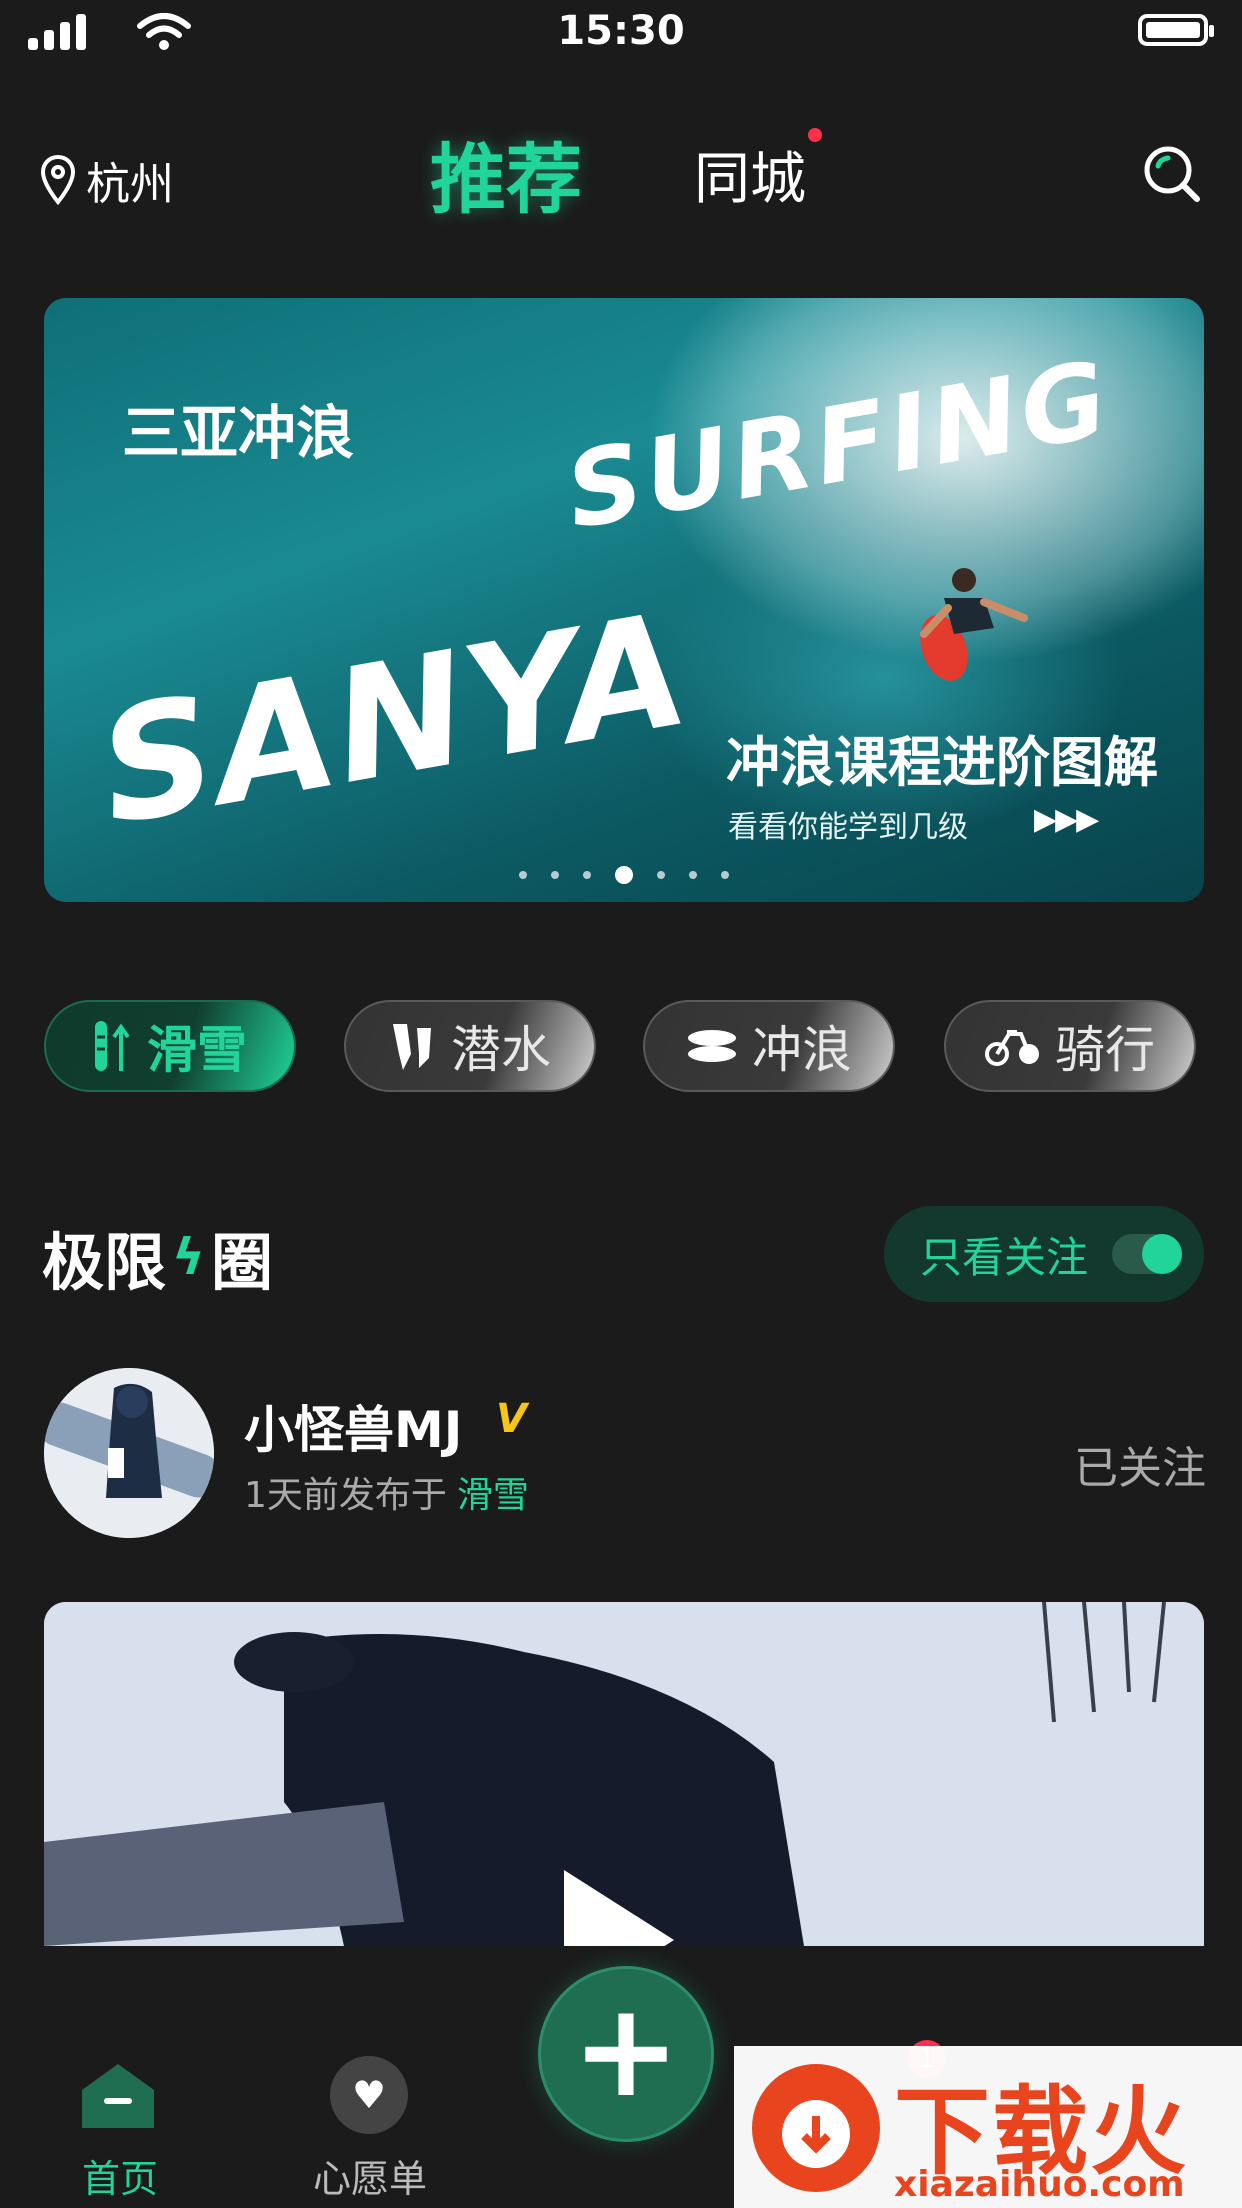  What do you see at coordinates (1176, 30) in the screenshot?
I see `battery-icon` at bounding box center [1176, 30].